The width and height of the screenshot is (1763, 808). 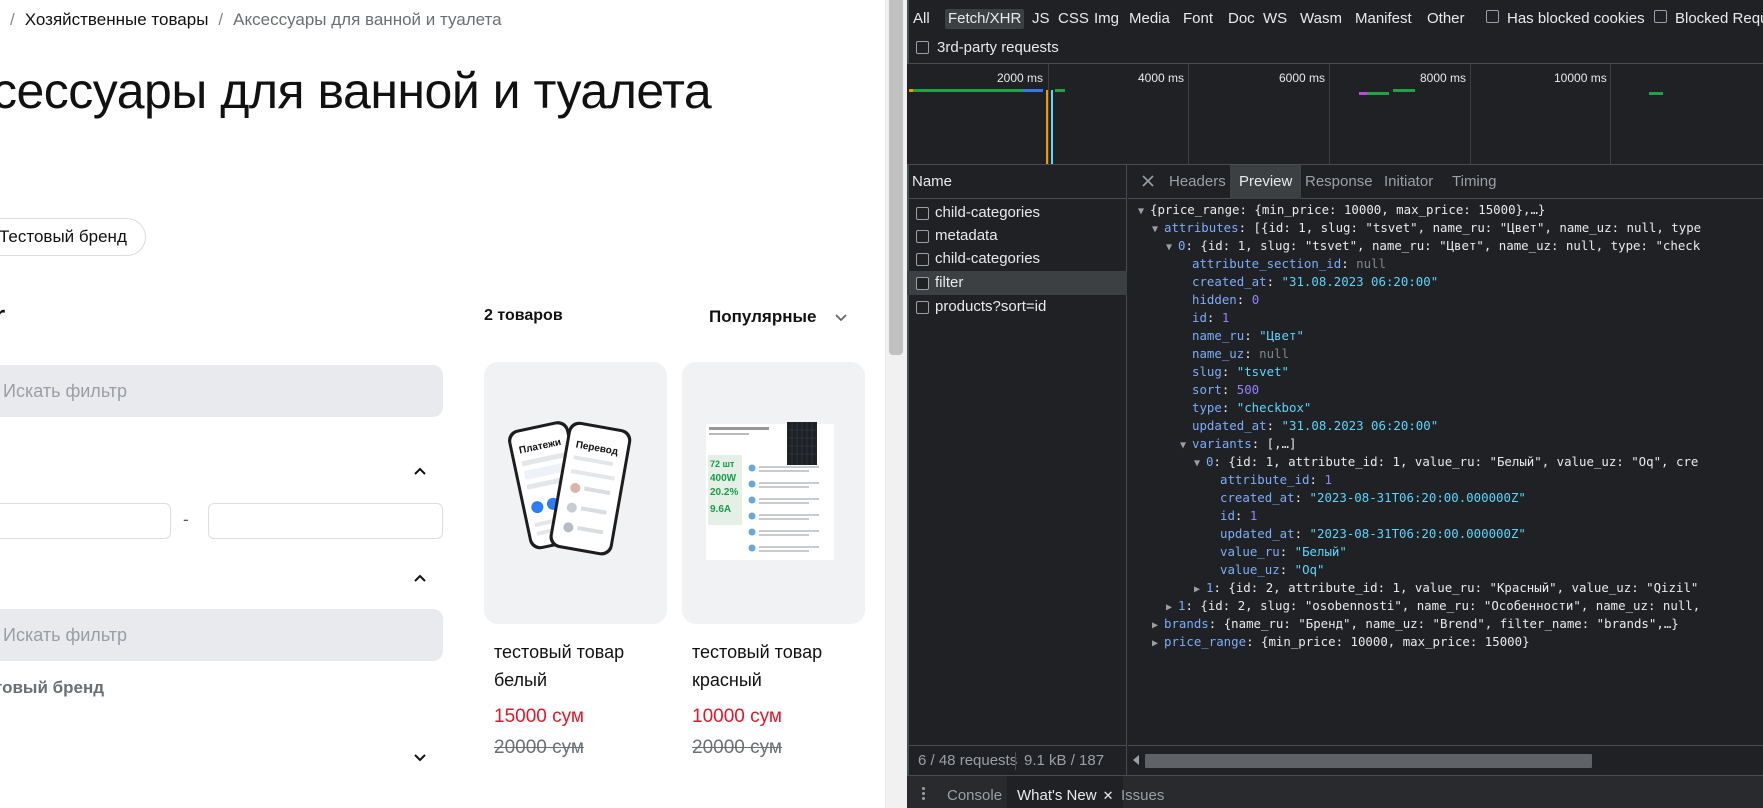 What do you see at coordinates (1197, 182) in the screenshot?
I see `tab-headers: Headers` at bounding box center [1197, 182].